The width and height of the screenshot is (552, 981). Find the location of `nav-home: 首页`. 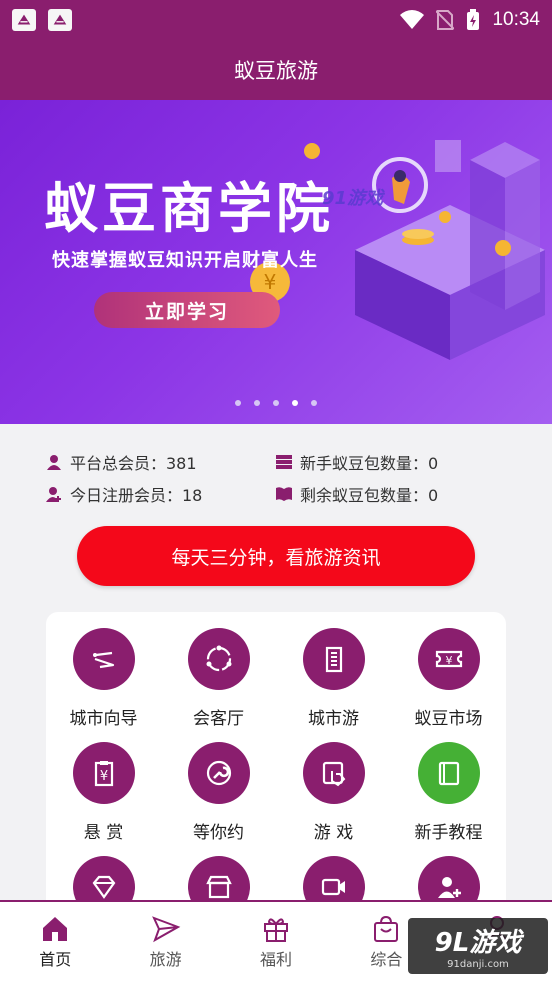

nav-home: 首页 is located at coordinates (55, 941).